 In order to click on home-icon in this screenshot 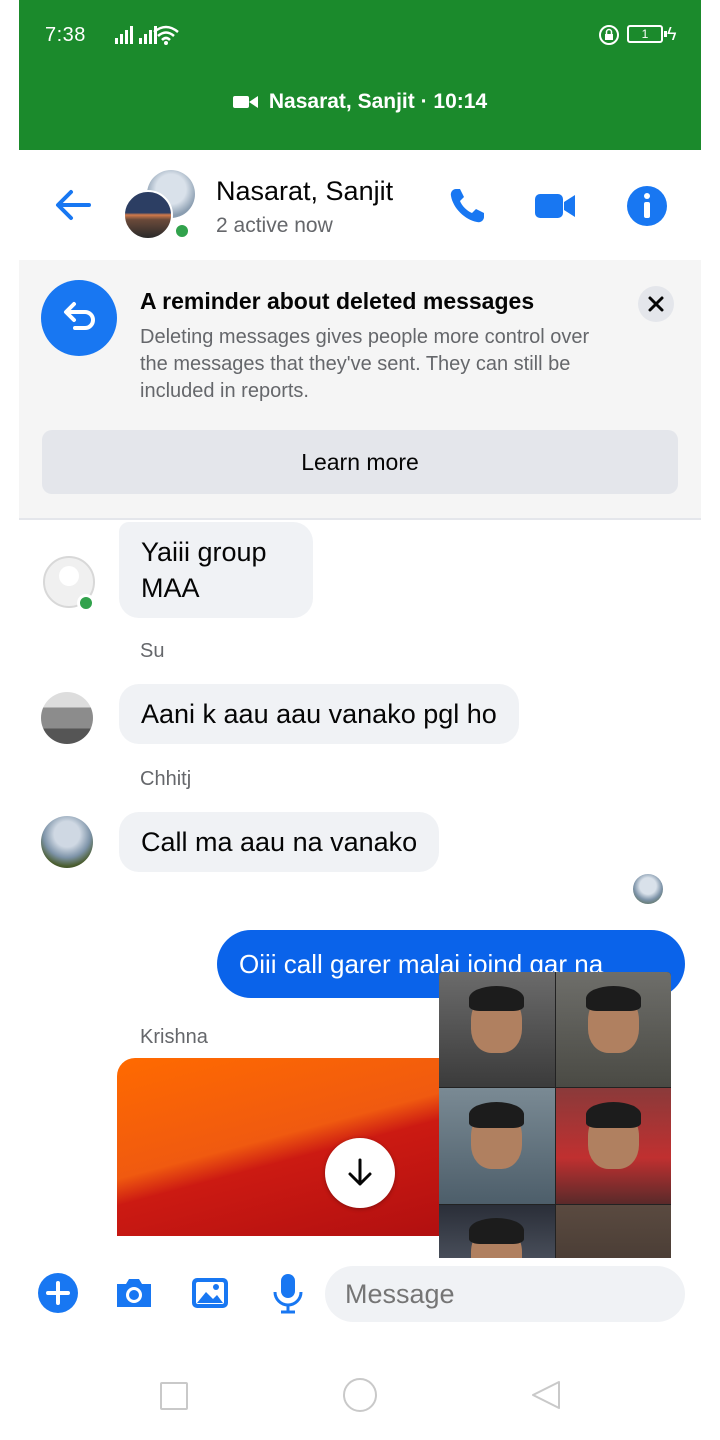, I will do `click(360, 1395)`.